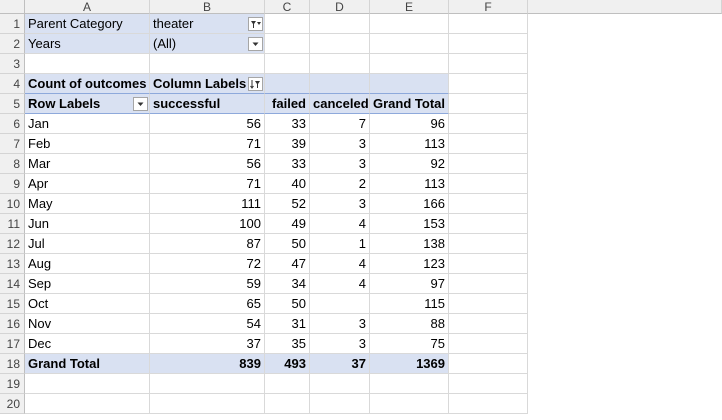 This screenshot has width=722, height=420. I want to click on pivot-row-label: Feb, so click(87, 144).